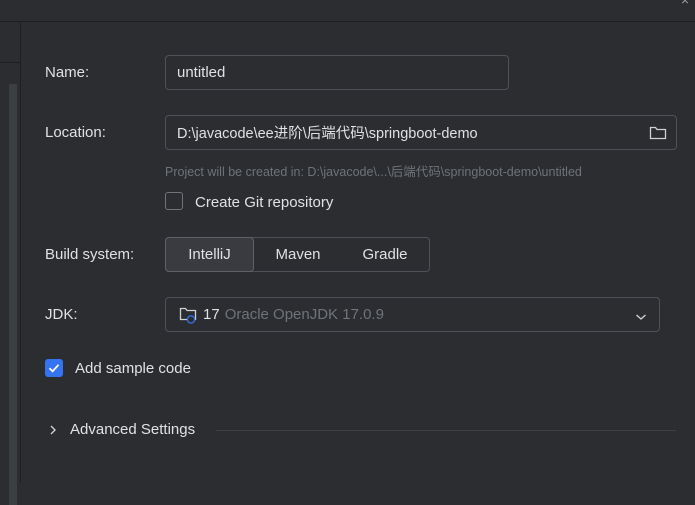 Image resolution: width=695 pixels, height=505 pixels. I want to click on git-checkbox, so click(174, 201).